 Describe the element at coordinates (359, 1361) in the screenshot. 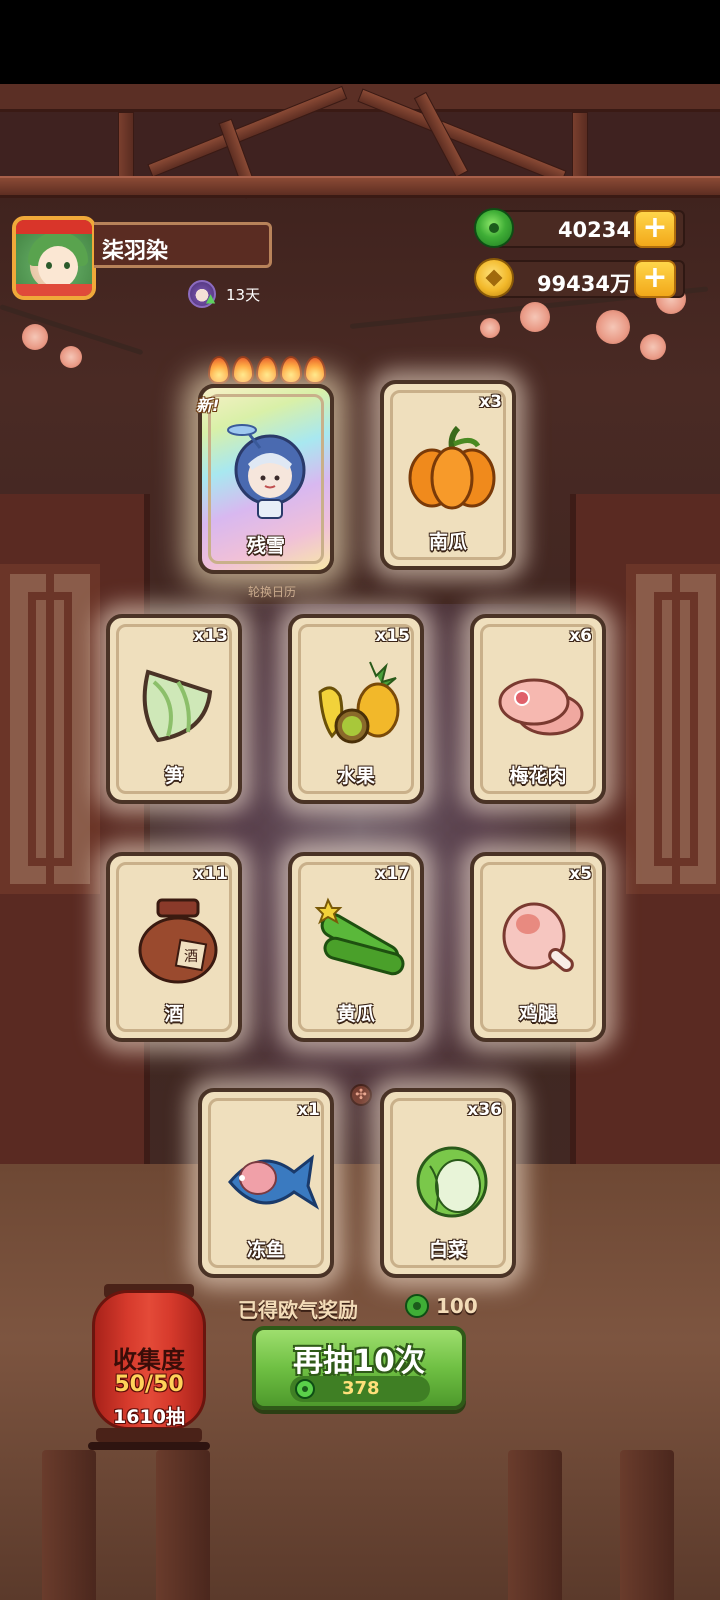

I see `draw-again-label: 再抽10次` at that location.